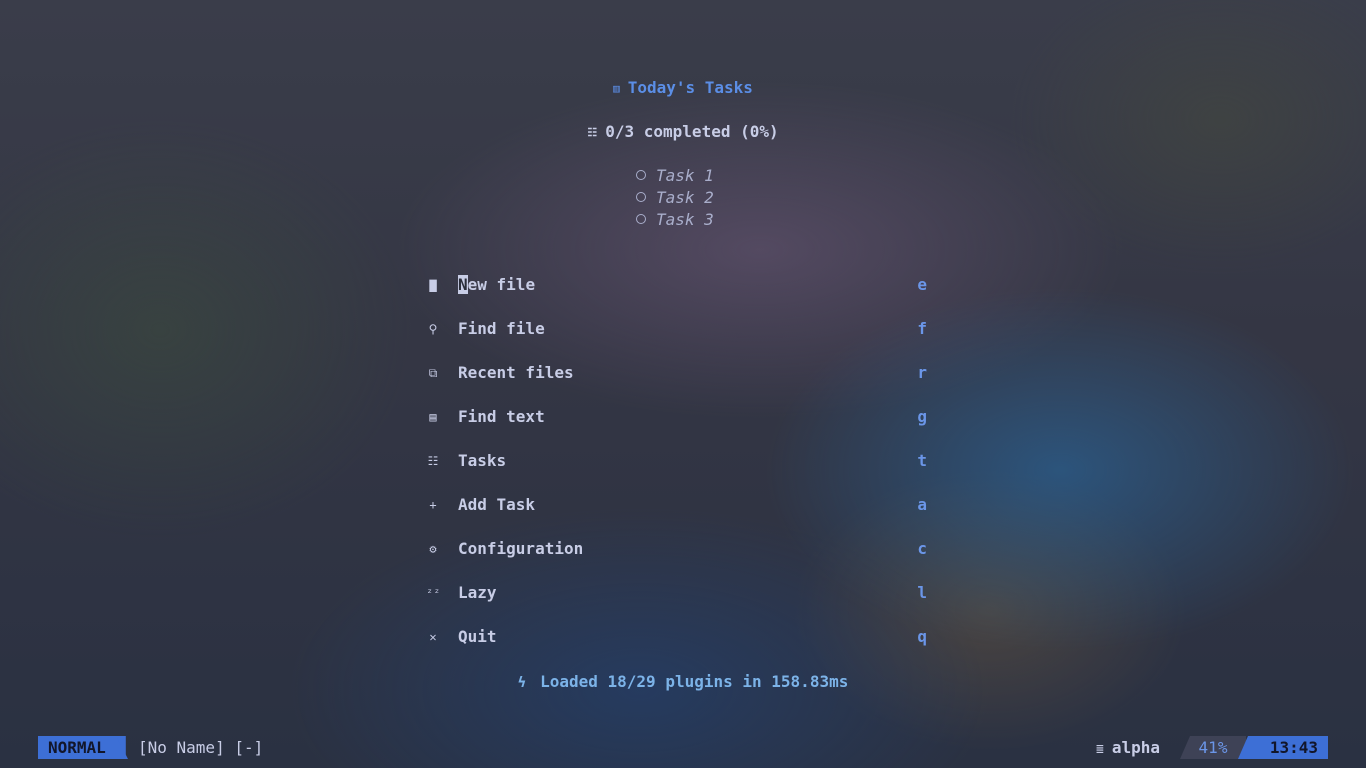  What do you see at coordinates (433, 417) in the screenshot?
I see `text-search-icon: ▤` at bounding box center [433, 417].